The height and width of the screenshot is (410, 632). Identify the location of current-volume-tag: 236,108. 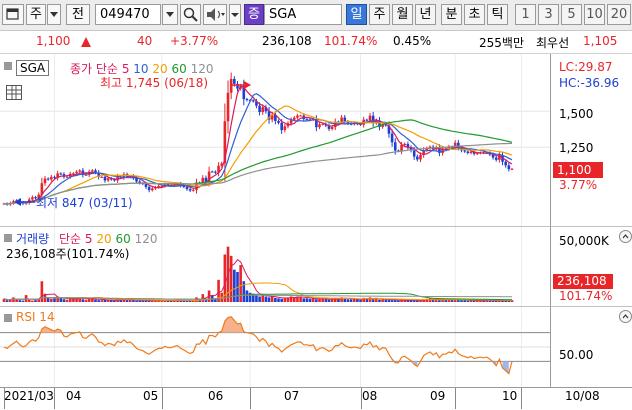
(583, 281).